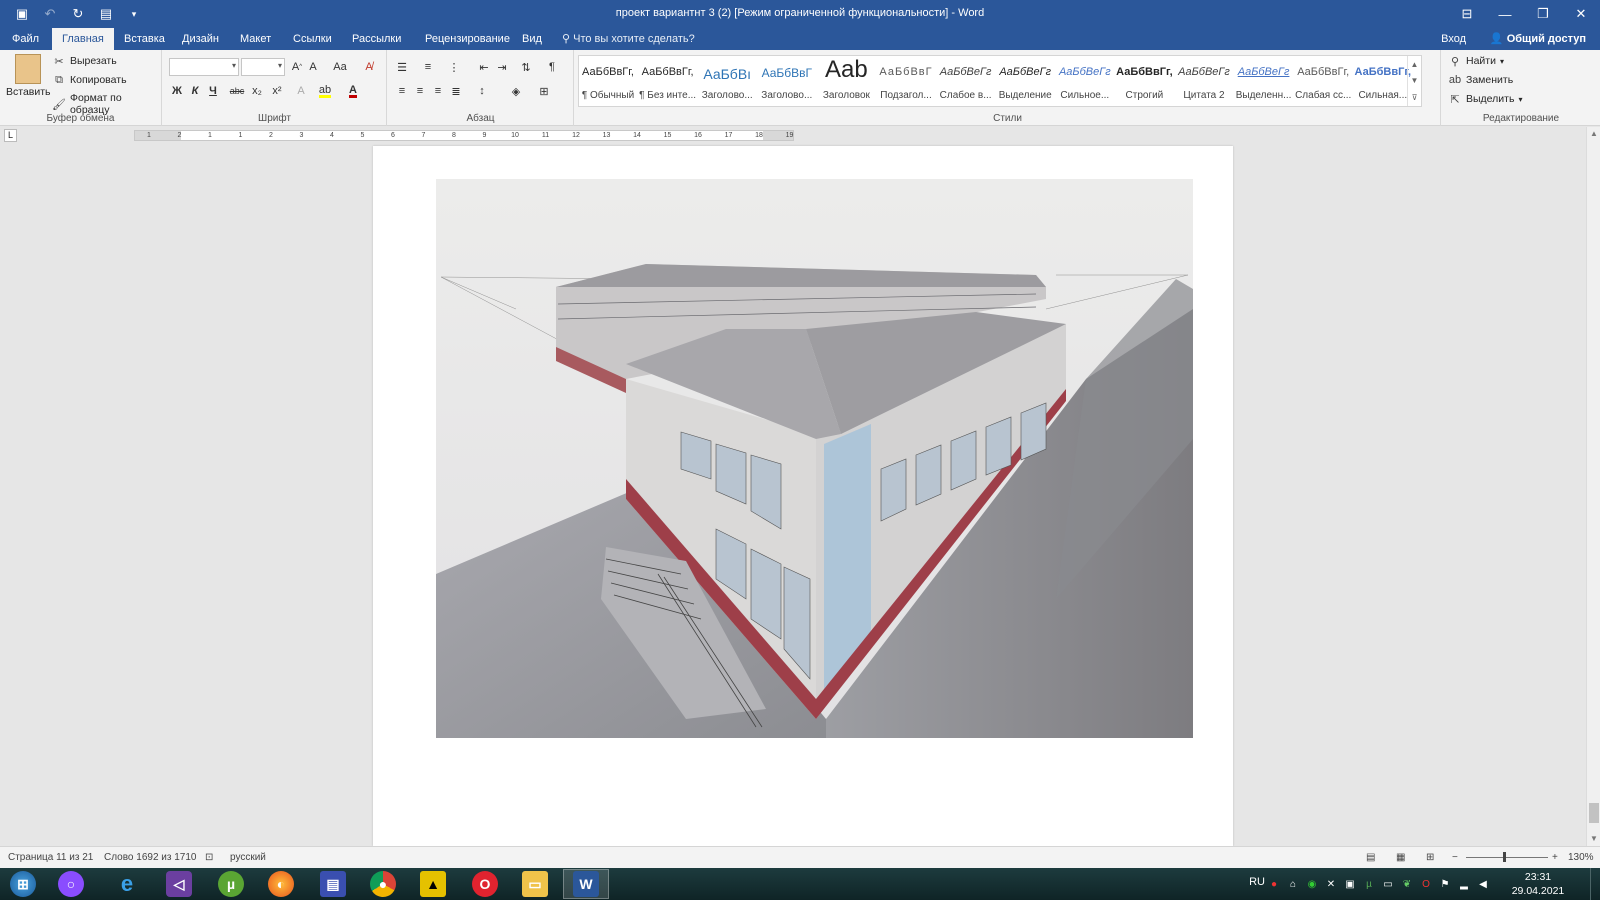 This screenshot has width=1600, height=900. I want to click on zoom-slider, so click(1507, 857).